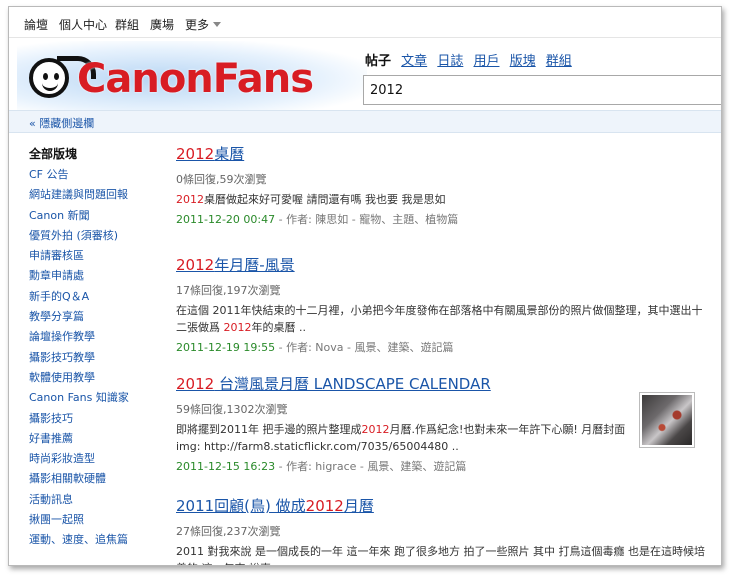 This screenshot has width=733, height=579. What do you see at coordinates (523, 61) in the screenshot?
I see `tab-boards: 版塊` at bounding box center [523, 61].